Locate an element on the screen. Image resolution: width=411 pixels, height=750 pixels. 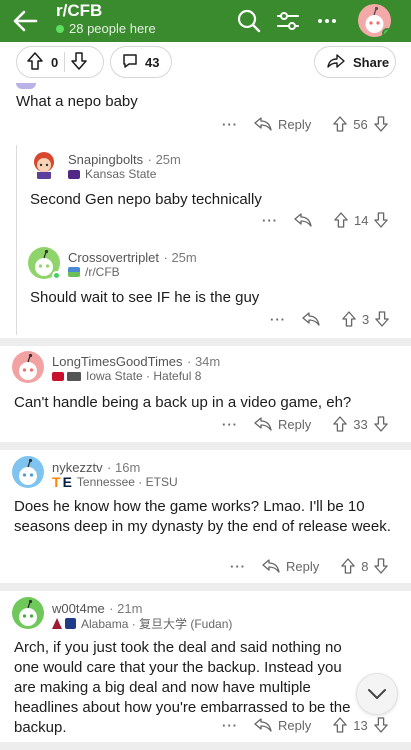
iowa-state-icon is located at coordinates (58, 376).